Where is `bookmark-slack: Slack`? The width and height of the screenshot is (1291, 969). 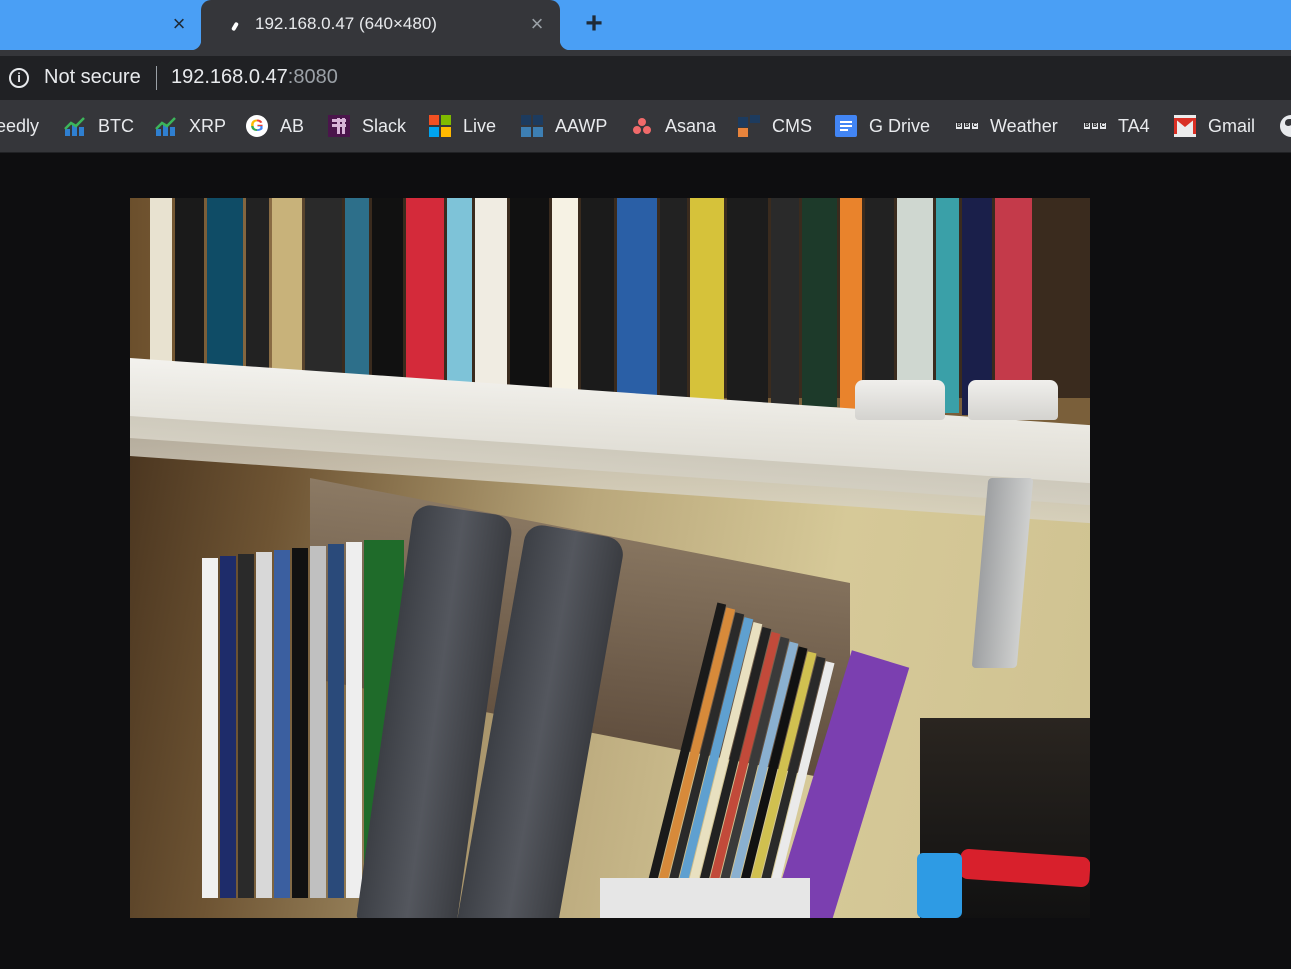 bookmark-slack: Slack is located at coordinates (367, 126).